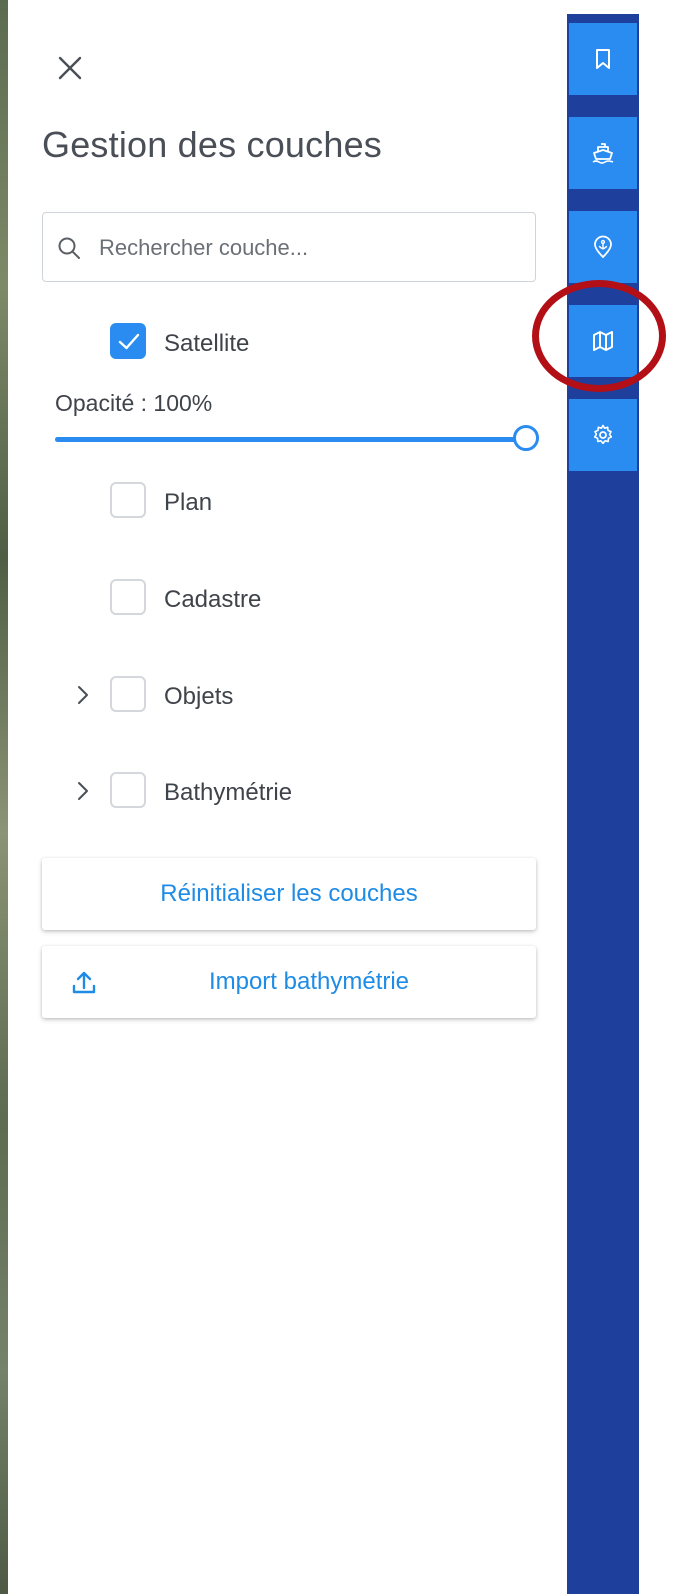  What do you see at coordinates (290, 439) in the screenshot?
I see `slider-fill` at bounding box center [290, 439].